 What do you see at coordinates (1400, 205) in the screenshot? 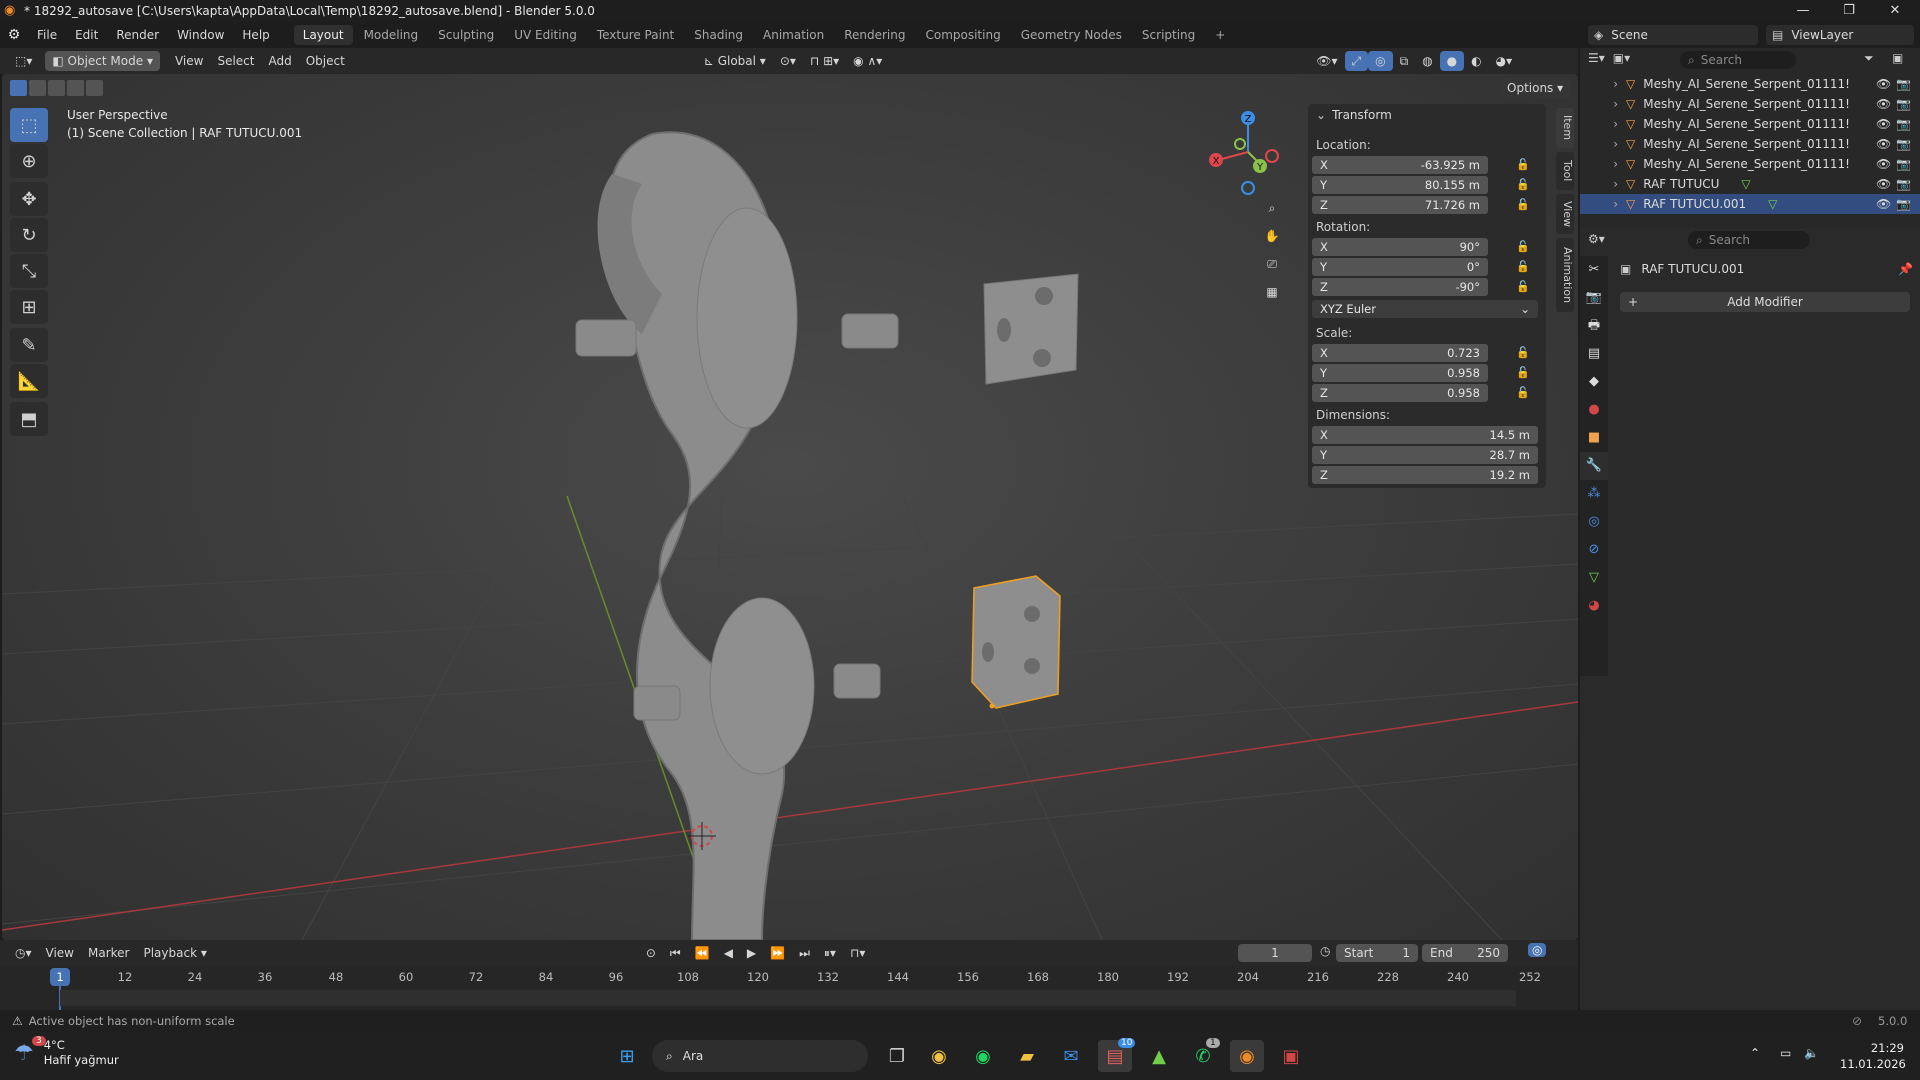
I see `location-z-field: Z 71.726 m` at bounding box center [1400, 205].